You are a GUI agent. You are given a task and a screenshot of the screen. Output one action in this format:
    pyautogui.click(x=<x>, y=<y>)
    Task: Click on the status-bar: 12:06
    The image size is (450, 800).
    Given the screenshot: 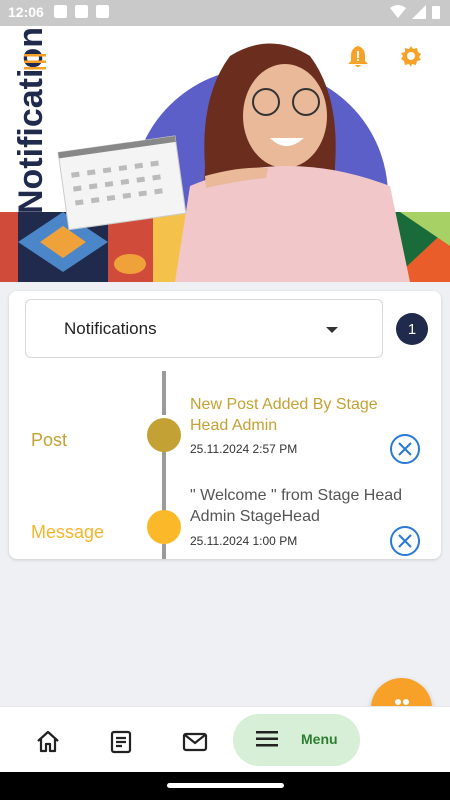 What is the action you would take?
    pyautogui.click(x=225, y=13)
    